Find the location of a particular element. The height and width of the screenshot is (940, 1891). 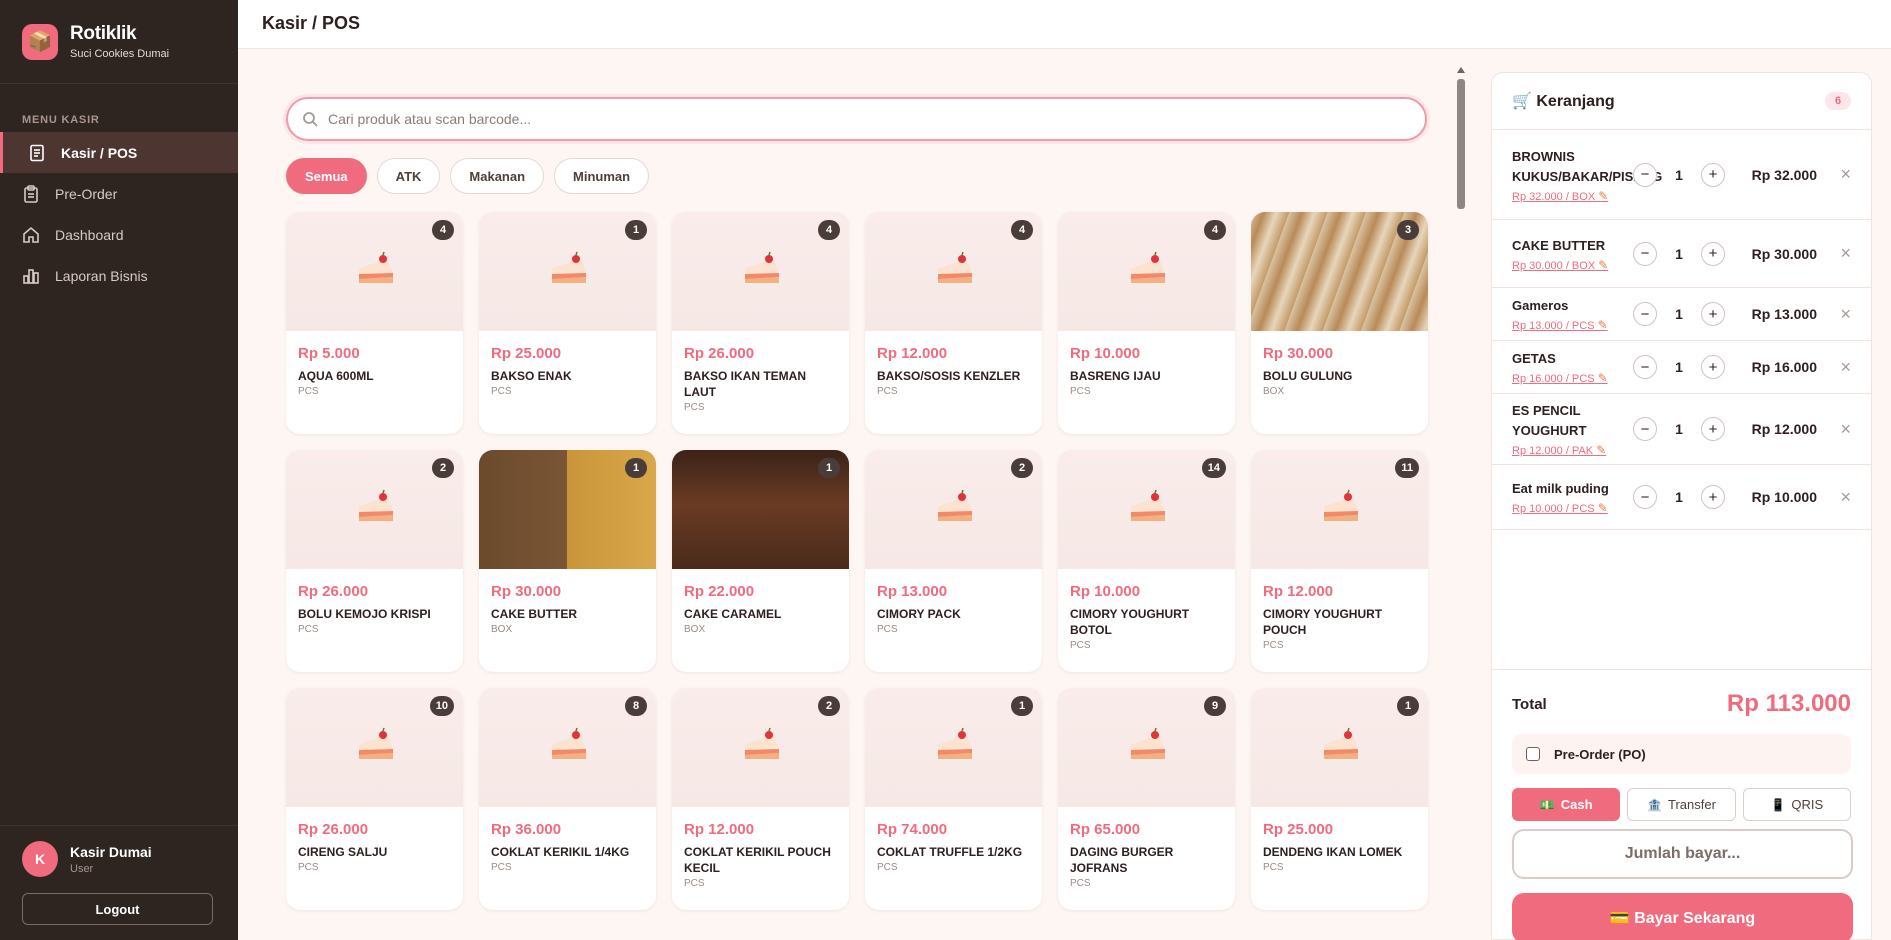

cart-item-unit-price-text: Rp 13.000 / PCS is located at coordinates (1553, 326).